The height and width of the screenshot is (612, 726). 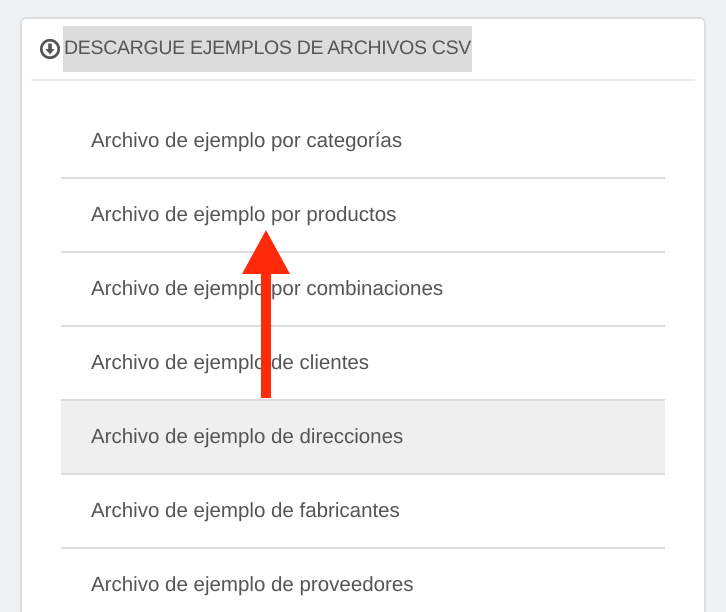 I want to click on sample-file-link: Archivo de ejemplo de direcciones, so click(x=363, y=438).